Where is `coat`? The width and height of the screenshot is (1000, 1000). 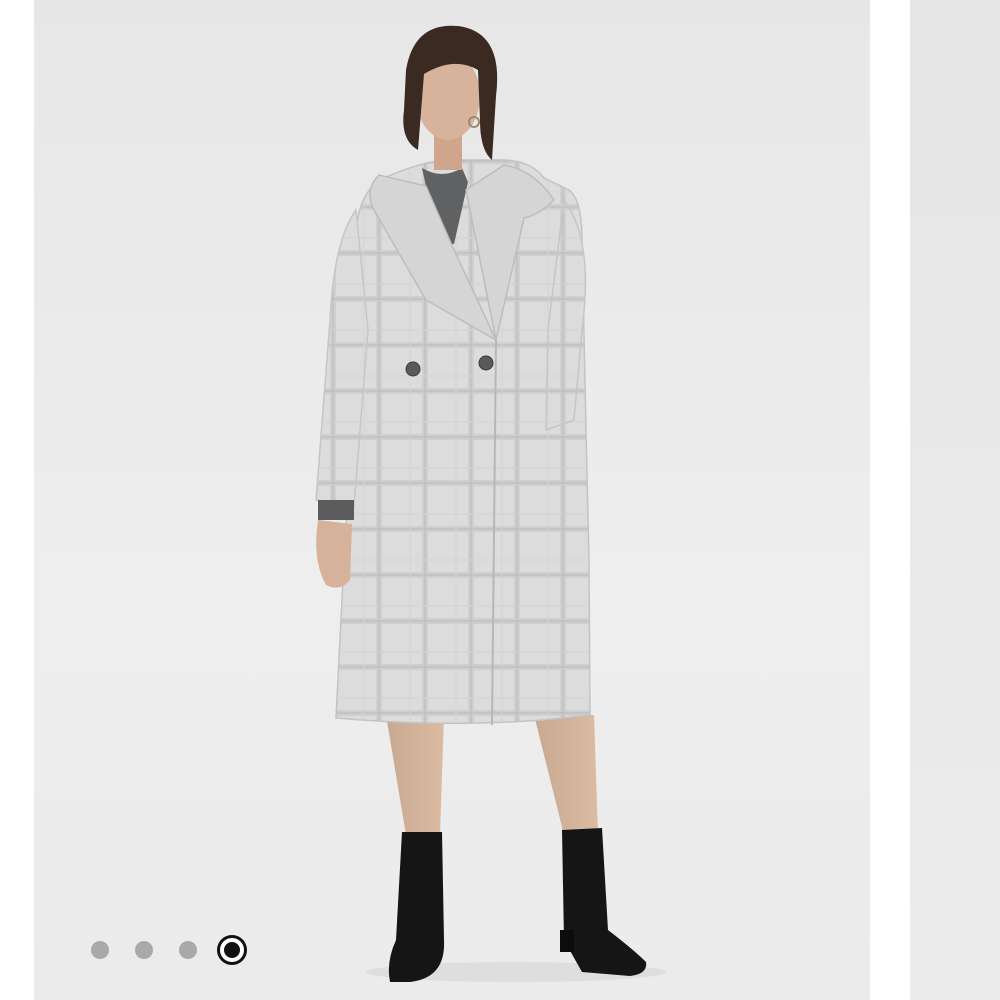
coat is located at coordinates (463, 442).